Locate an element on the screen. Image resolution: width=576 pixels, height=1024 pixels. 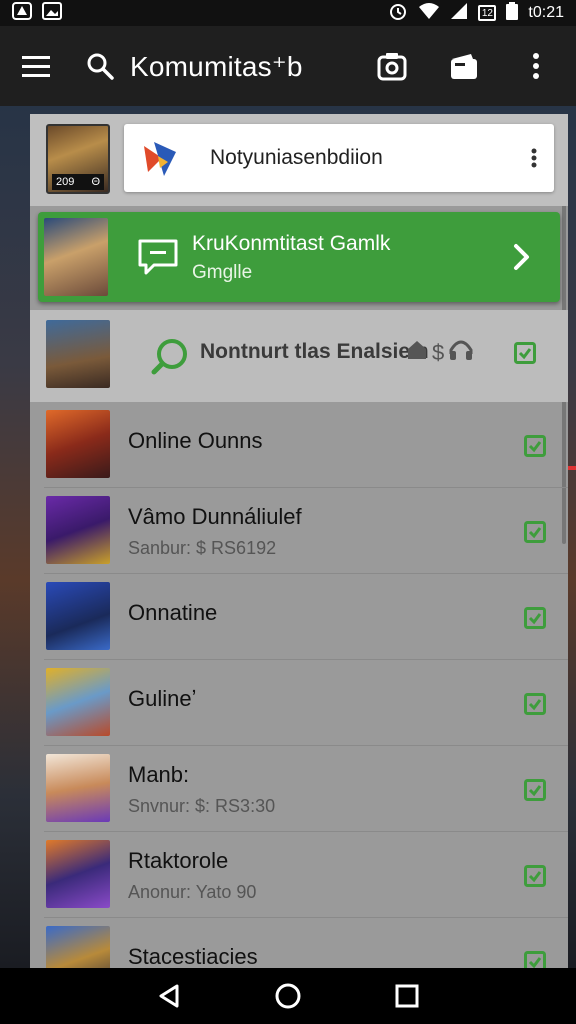
item-name: Onnatine is located at coordinates (173, 612).